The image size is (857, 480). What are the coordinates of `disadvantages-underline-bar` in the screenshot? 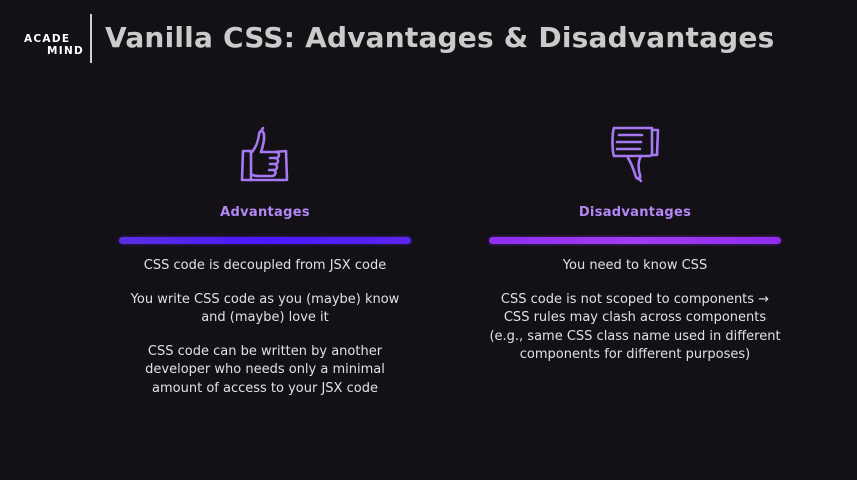 It's located at (635, 240).